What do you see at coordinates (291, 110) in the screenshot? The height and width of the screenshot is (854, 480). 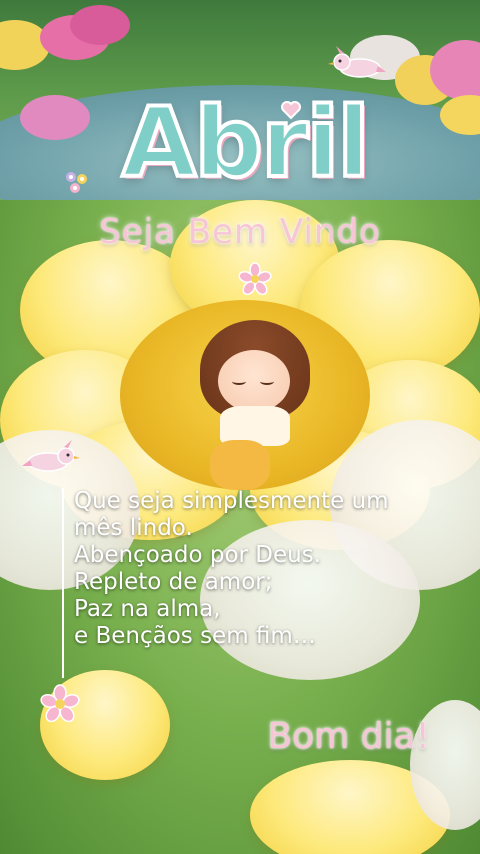 I see `heart-icon` at bounding box center [291, 110].